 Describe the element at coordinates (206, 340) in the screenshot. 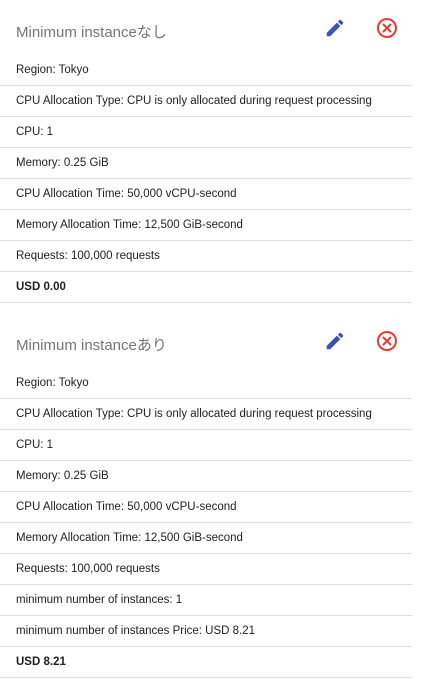

I see `estimate-card-header: Minimum instanceあり` at that location.